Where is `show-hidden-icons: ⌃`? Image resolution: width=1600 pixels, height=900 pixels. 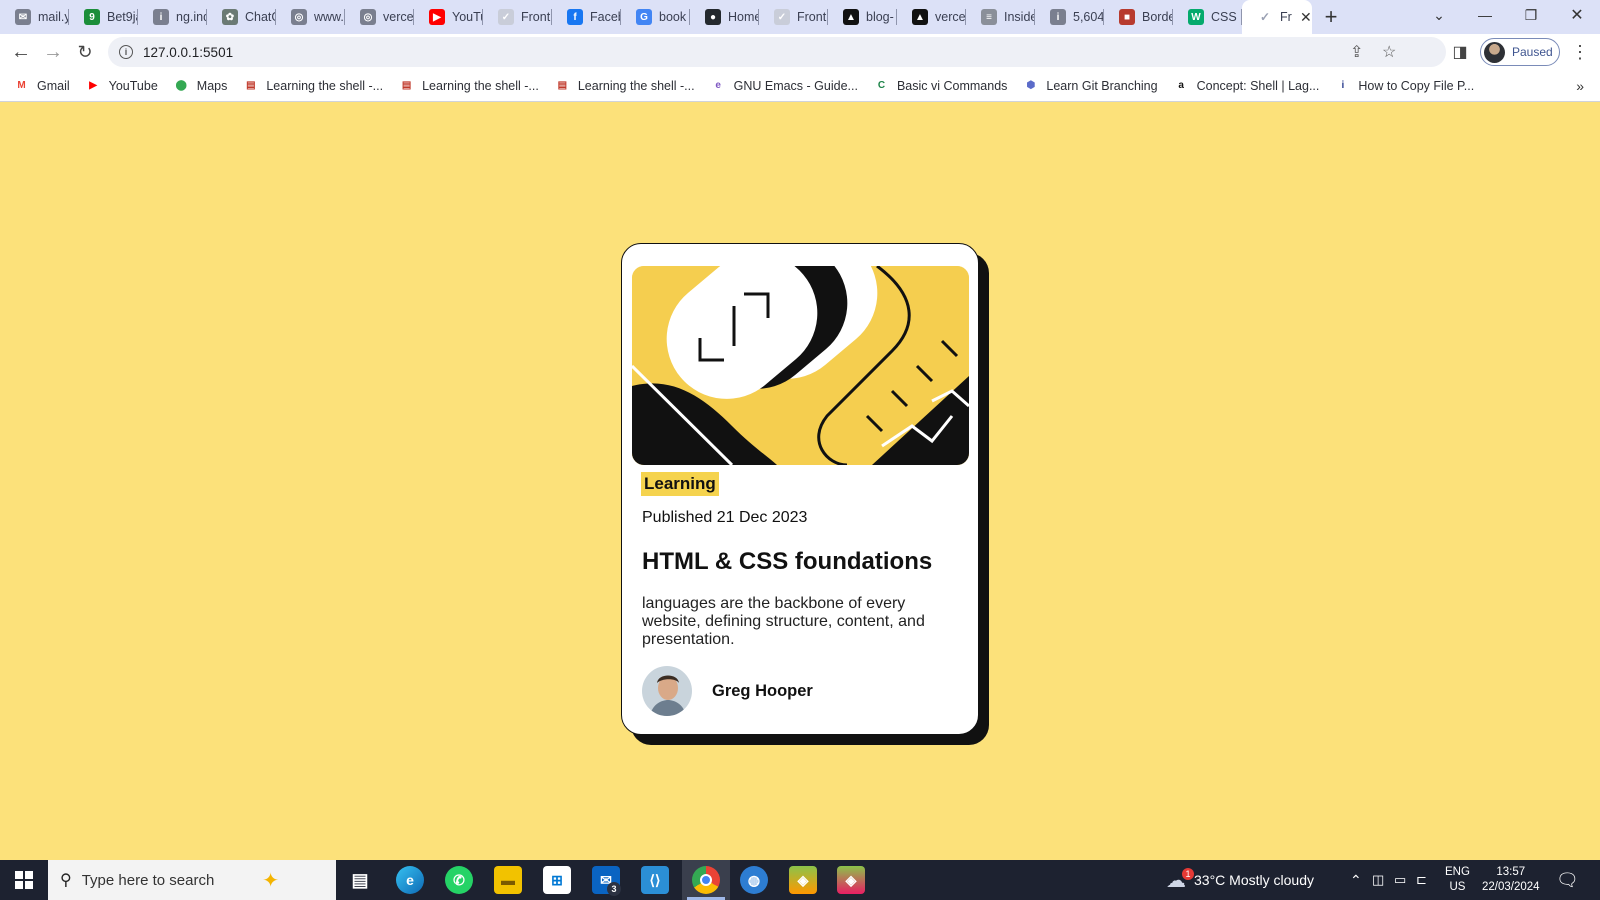 show-hidden-icons: ⌃ is located at coordinates (1356, 880).